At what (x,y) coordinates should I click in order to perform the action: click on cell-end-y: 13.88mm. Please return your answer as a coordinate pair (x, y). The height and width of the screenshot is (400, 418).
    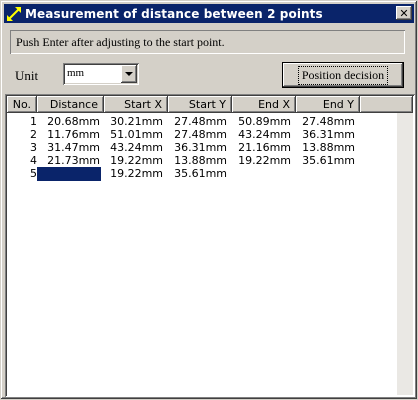
    Looking at the image, I should click on (328, 147).